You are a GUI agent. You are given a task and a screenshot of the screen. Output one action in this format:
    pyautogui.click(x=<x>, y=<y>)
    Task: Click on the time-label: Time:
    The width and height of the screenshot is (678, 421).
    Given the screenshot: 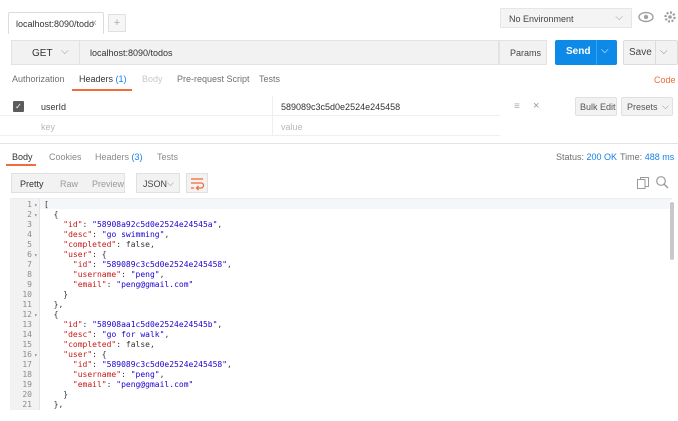 What is the action you would take?
    pyautogui.click(x=631, y=157)
    